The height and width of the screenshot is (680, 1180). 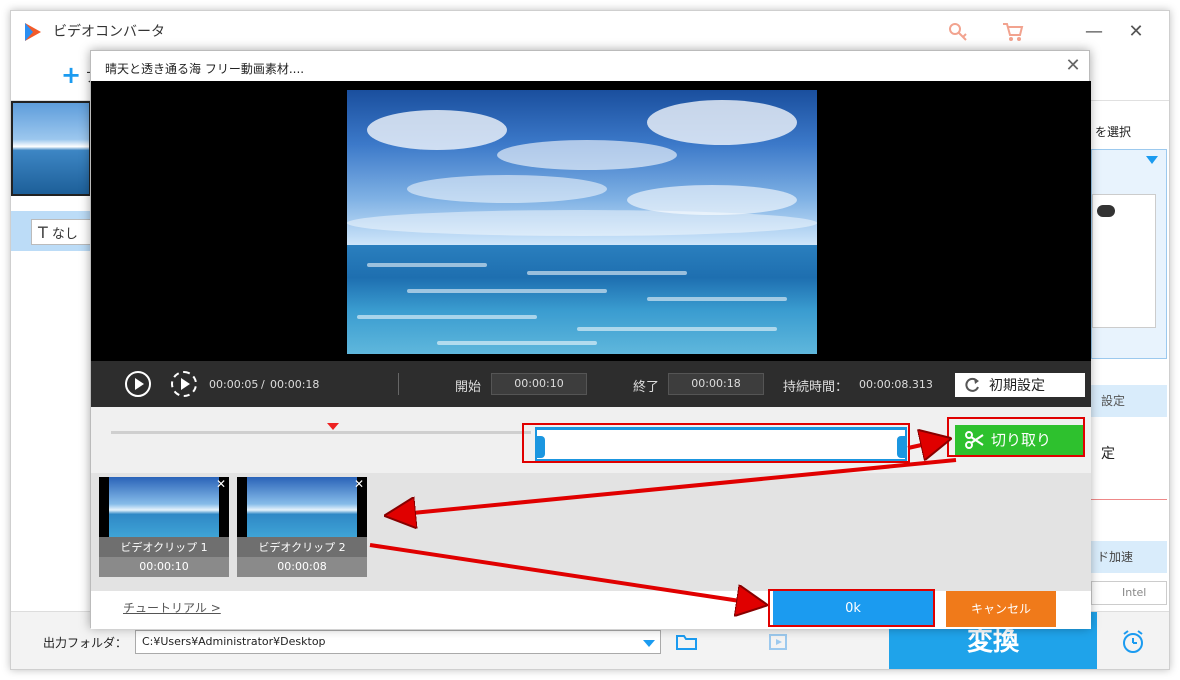 What do you see at coordinates (333, 426) in the screenshot?
I see `playhead-marker` at bounding box center [333, 426].